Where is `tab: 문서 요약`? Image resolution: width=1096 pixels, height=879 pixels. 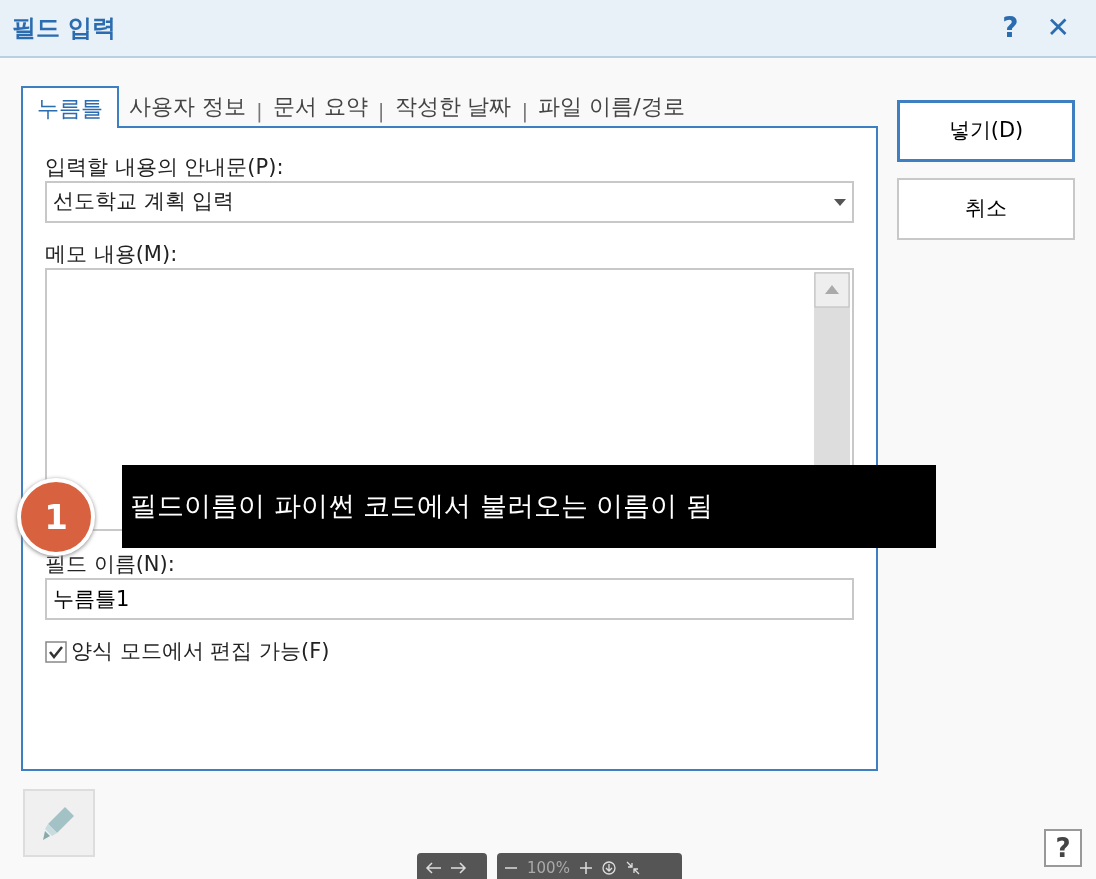
tab: 문서 요약 is located at coordinates (320, 106).